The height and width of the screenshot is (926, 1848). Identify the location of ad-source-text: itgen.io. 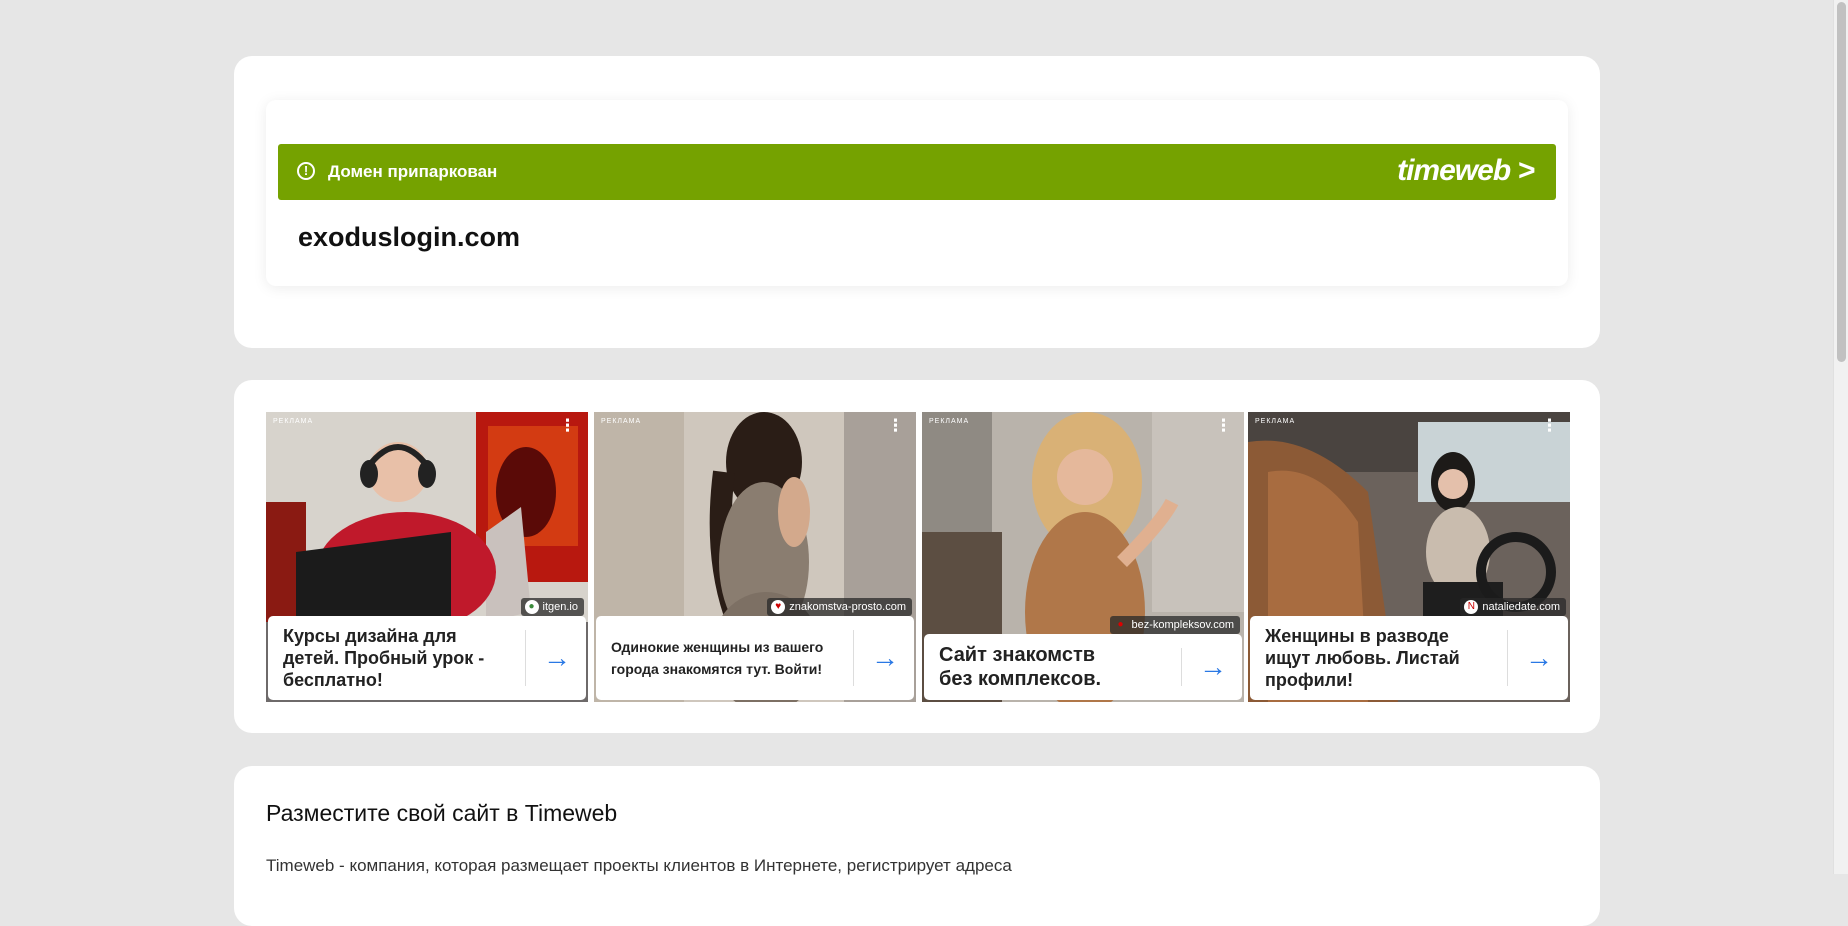
(560, 607).